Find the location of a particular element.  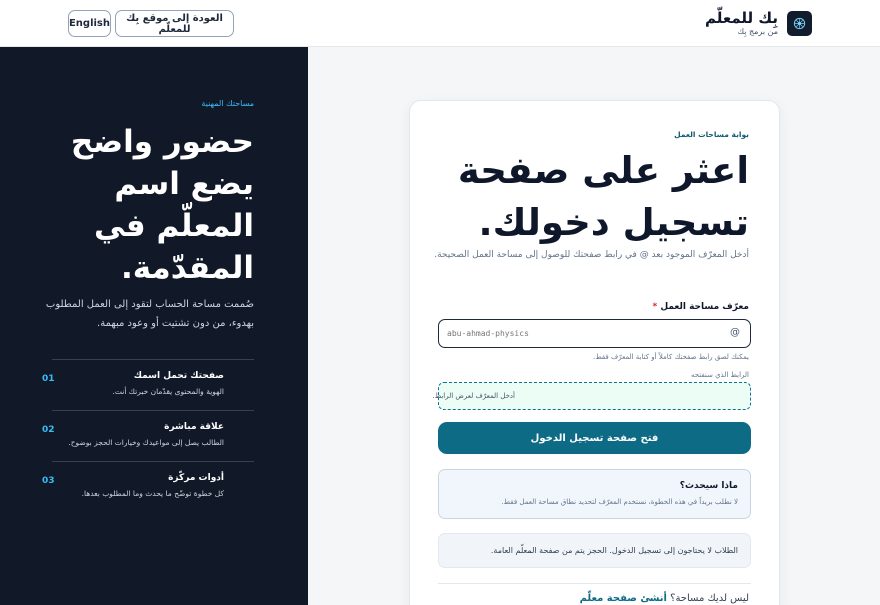

signup-prompt: ليس لديك مساحة؟ أنشئ صفحة معلّم is located at coordinates (664, 598).